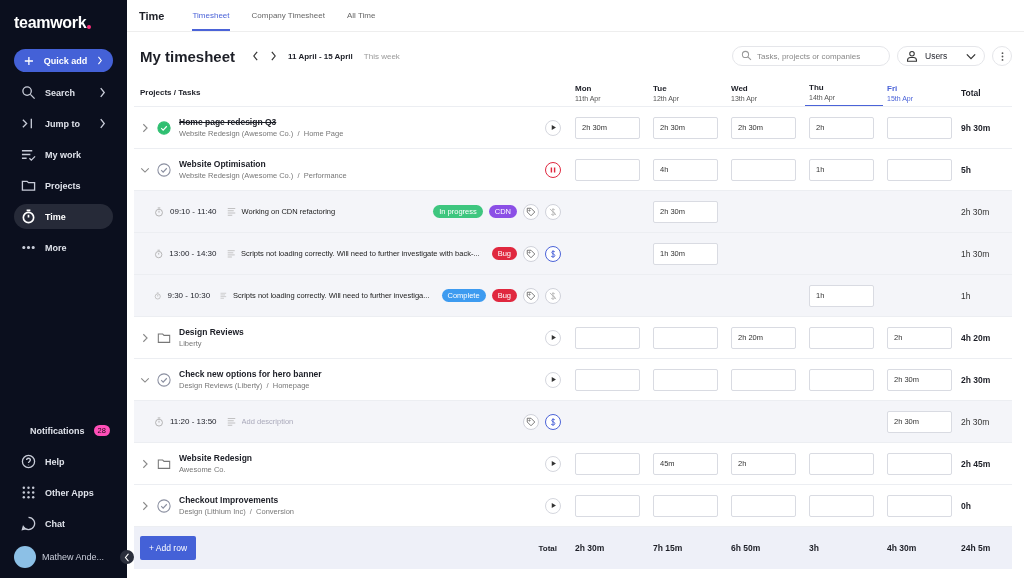 This screenshot has width=1024, height=578. I want to click on previous-week-button, so click(256, 56).